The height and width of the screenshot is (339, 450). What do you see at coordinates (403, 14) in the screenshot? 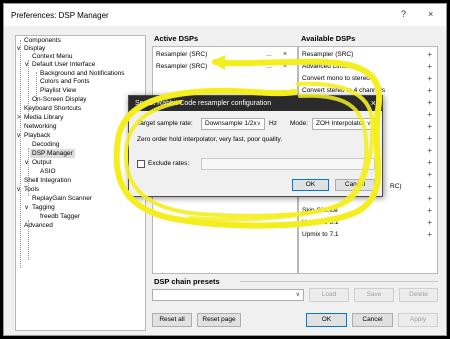
I see `help-icon: ?` at bounding box center [403, 14].